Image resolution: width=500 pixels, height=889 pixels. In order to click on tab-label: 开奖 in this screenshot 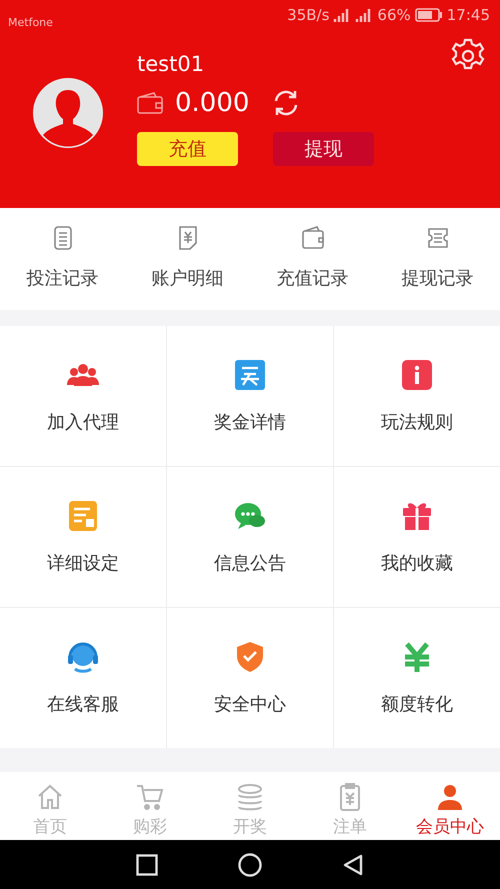, I will do `click(250, 827)`.